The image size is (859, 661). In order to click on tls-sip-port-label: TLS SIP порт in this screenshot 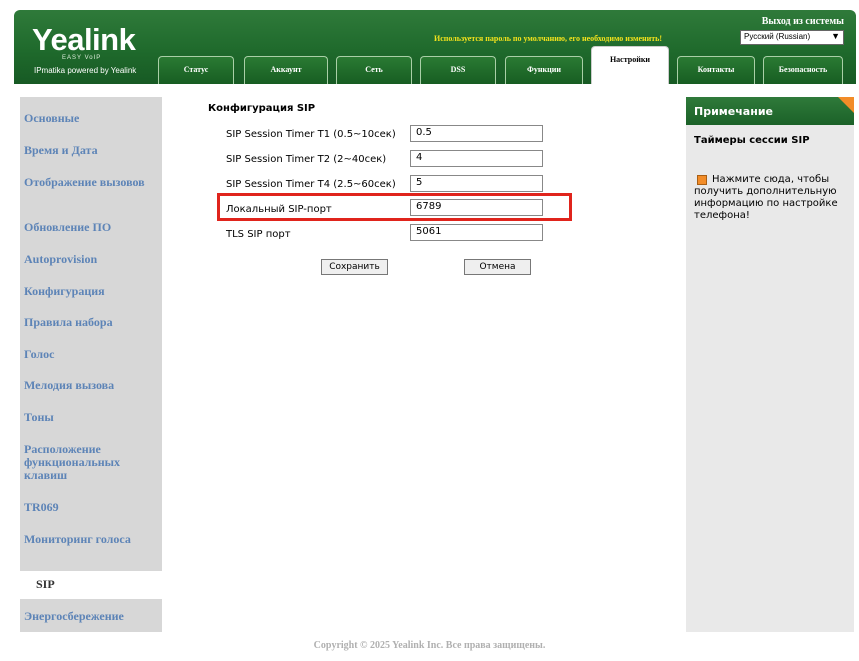, I will do `click(258, 234)`.